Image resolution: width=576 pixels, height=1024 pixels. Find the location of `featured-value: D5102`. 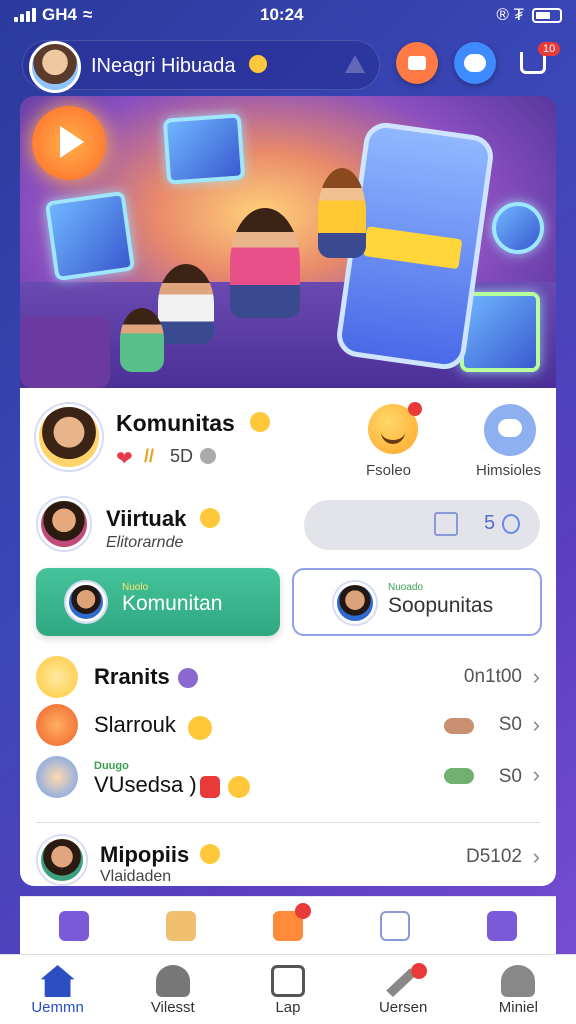

featured-value: D5102 is located at coordinates (494, 856).